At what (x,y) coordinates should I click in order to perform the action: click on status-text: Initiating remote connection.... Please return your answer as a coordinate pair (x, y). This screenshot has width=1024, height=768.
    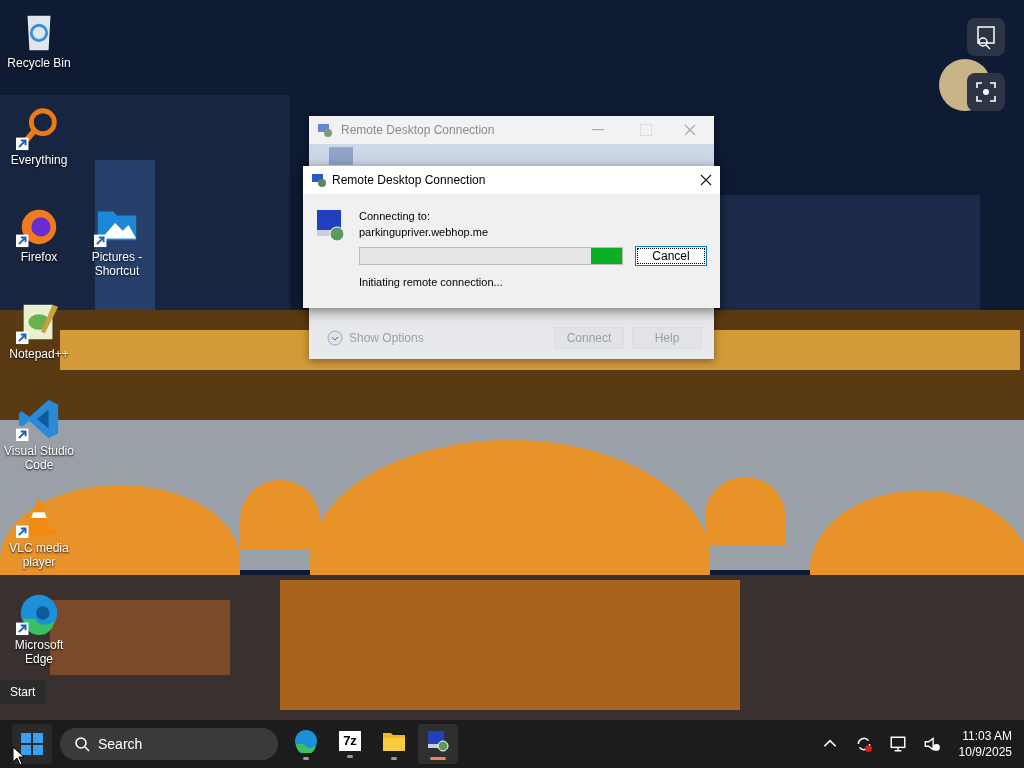
    Looking at the image, I should click on (431, 282).